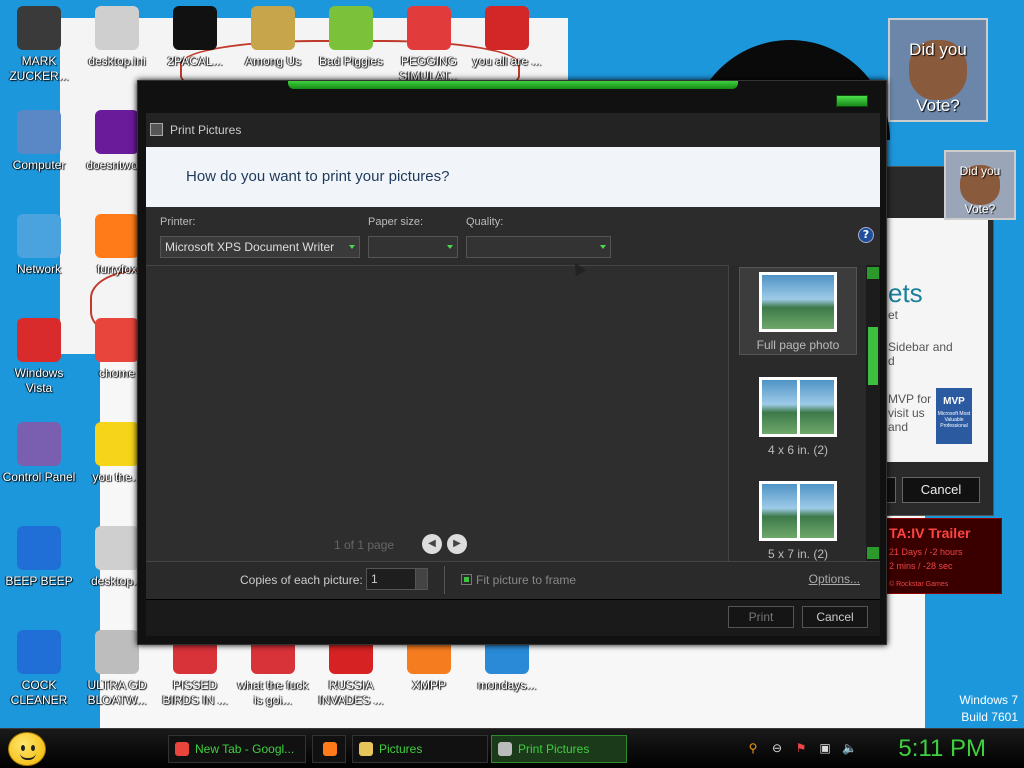 The height and width of the screenshot is (768, 1024). I want to click on desktop-icon-label: XMPP, so click(428, 685).